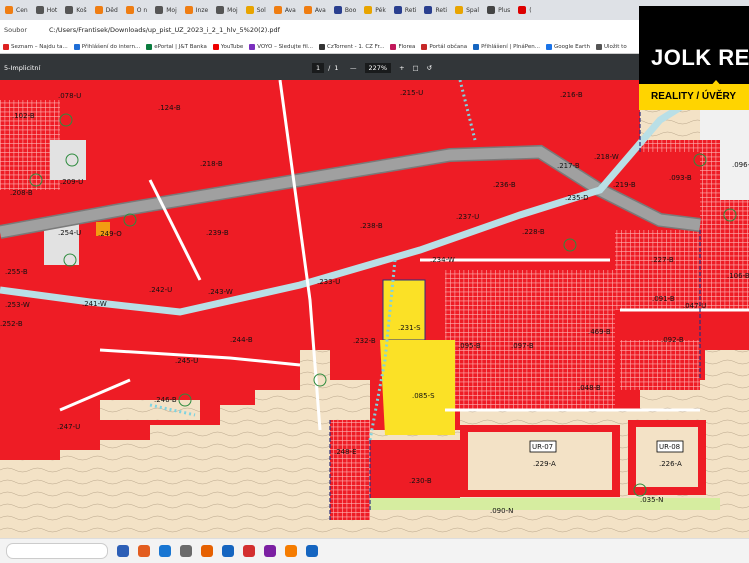 The height and width of the screenshot is (563, 749). What do you see at coordinates (663, 299) in the screenshot?
I see `parcel-label: .091-B` at bounding box center [663, 299].